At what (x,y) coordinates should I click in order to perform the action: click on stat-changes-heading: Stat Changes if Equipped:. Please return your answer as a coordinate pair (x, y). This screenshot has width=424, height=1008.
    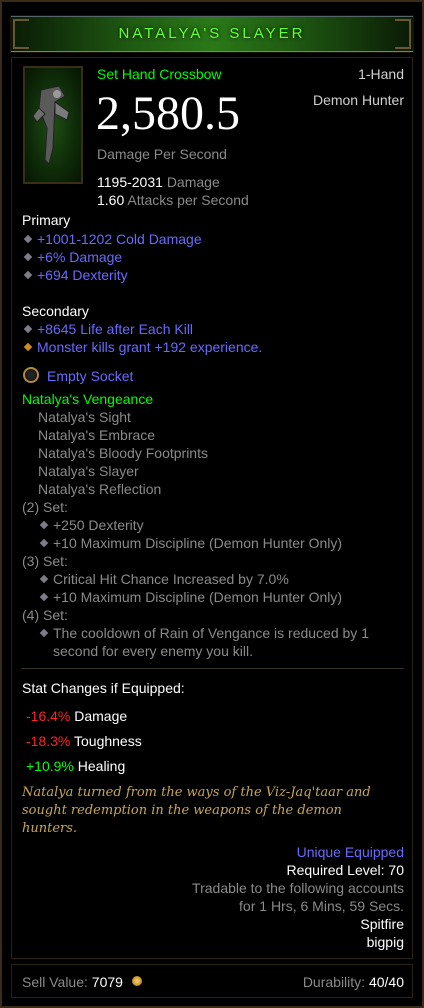
    Looking at the image, I should click on (103, 688).